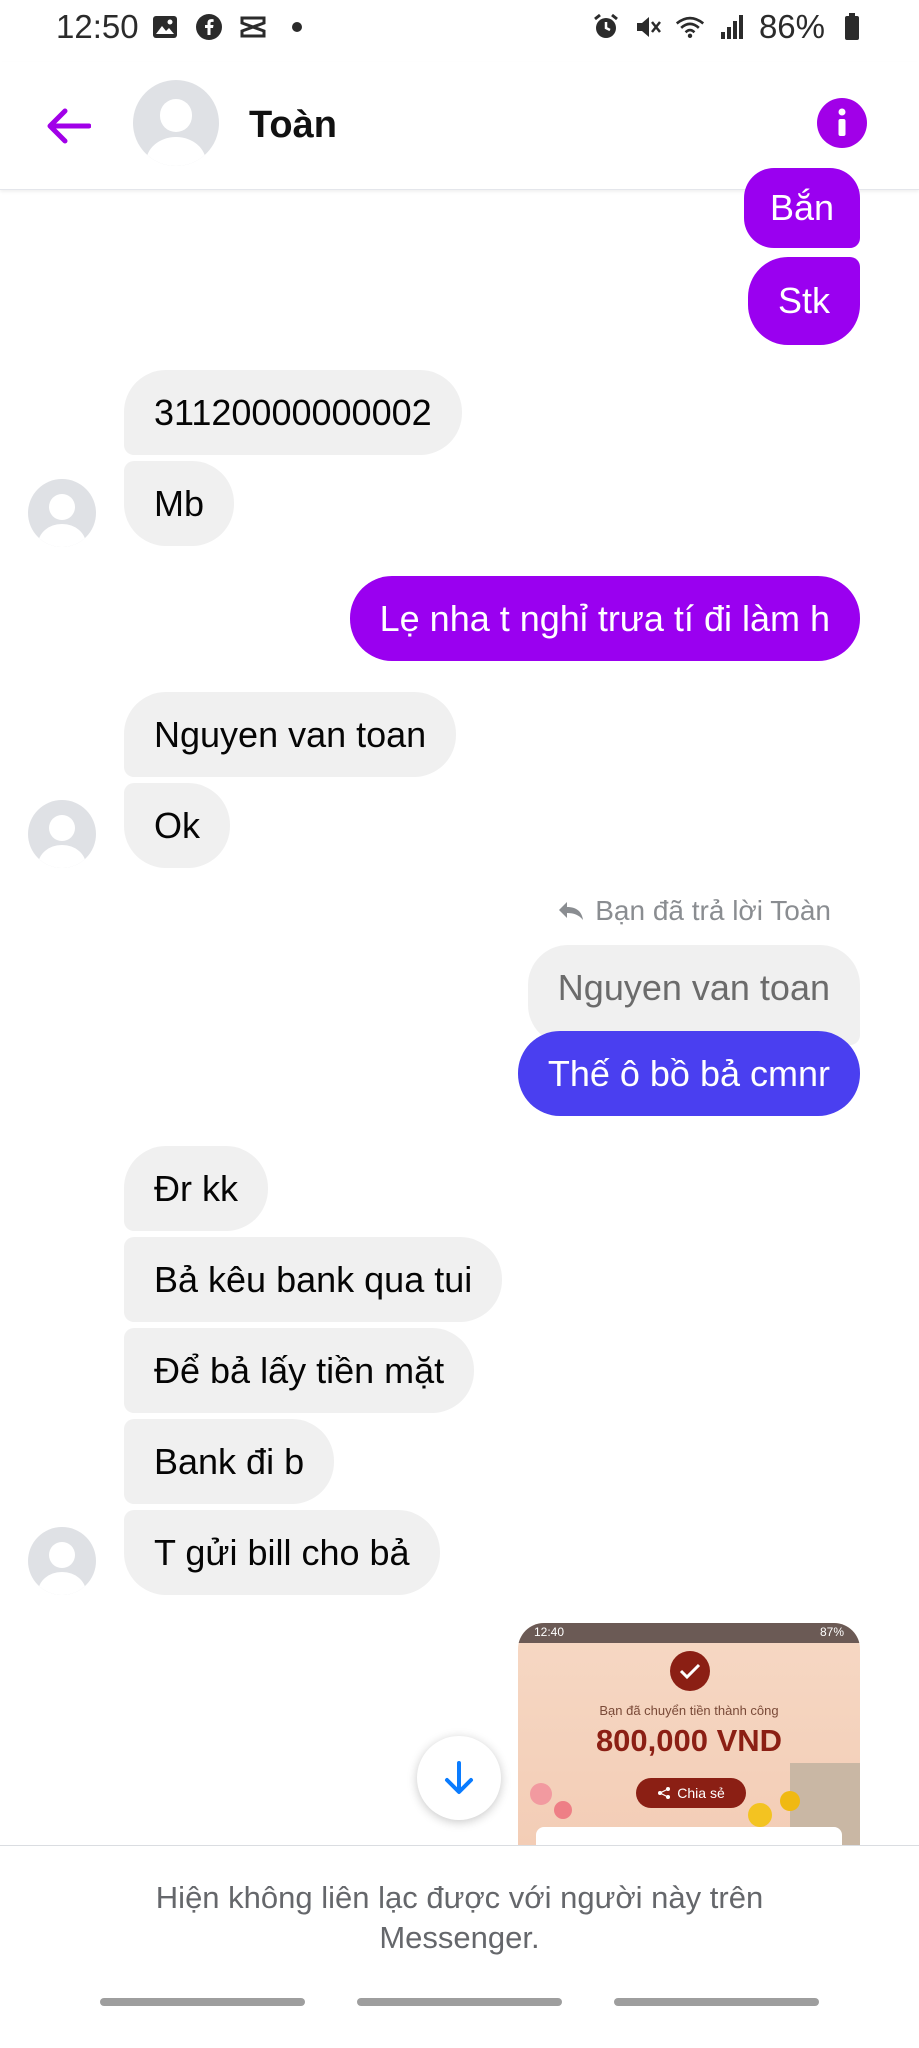 This screenshot has width=919, height=2048. I want to click on message-text: Stk, so click(803, 300).